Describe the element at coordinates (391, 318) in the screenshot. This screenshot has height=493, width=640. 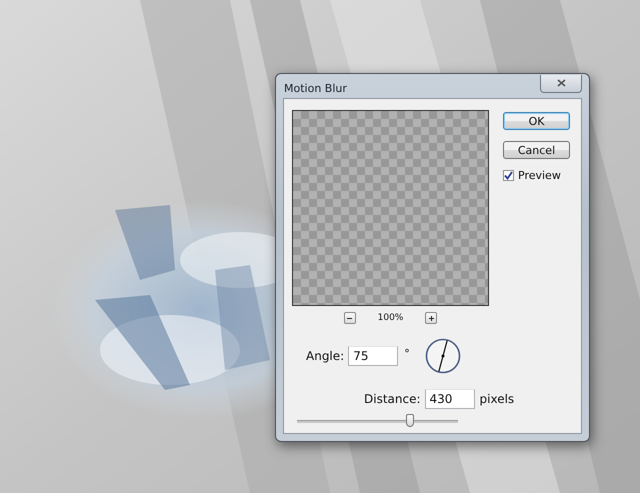
I see `zoom-level: 100%` at that location.